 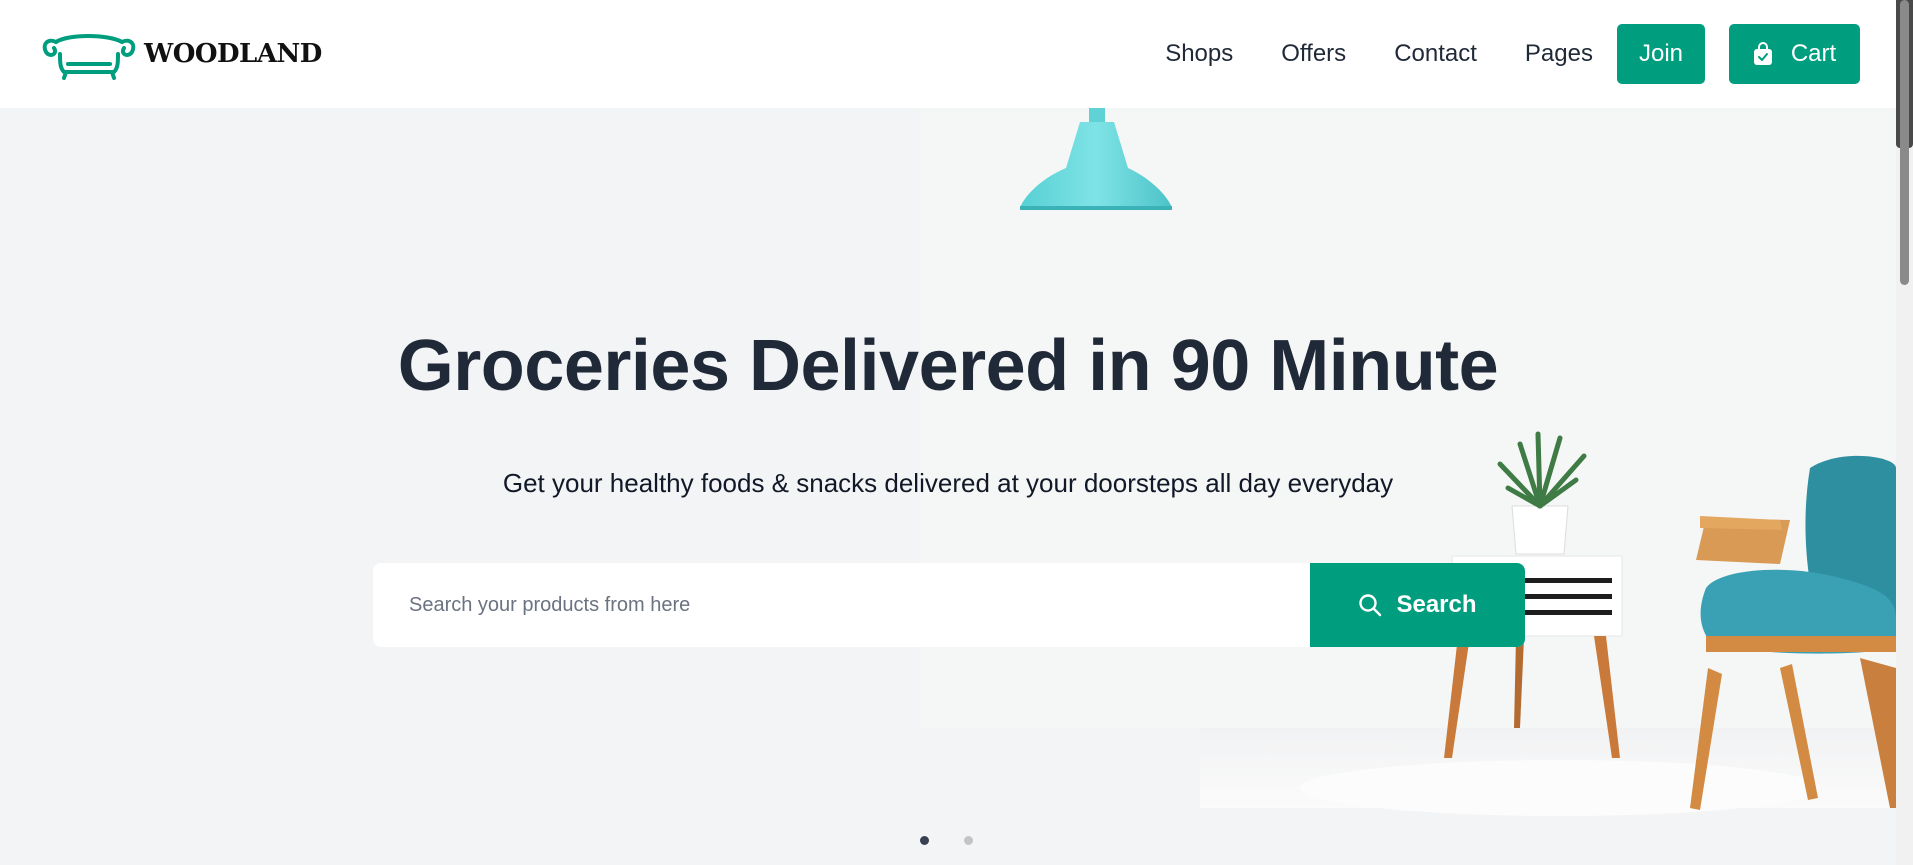 What do you see at coordinates (1813, 53) in the screenshot?
I see `cart-label: Cart` at bounding box center [1813, 53].